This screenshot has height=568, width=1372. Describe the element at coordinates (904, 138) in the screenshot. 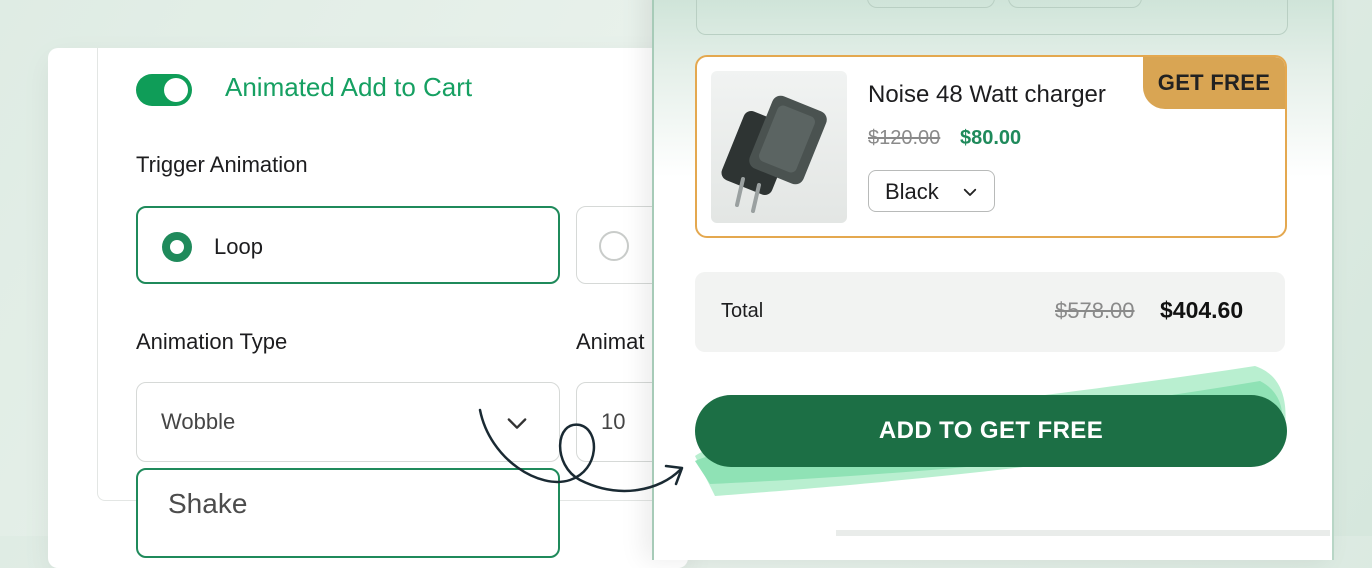

I see `original-price: $120.00` at that location.